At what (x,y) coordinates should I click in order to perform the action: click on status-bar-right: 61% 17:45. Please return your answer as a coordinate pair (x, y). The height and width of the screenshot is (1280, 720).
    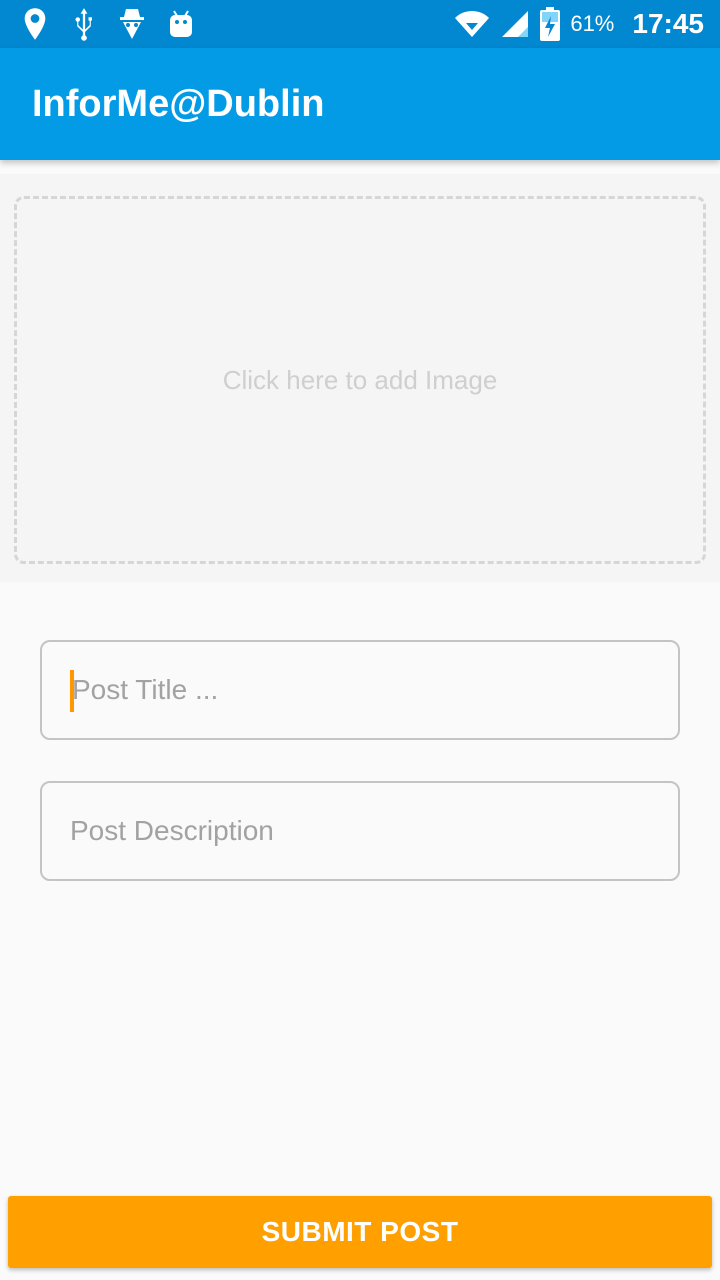
    Looking at the image, I should click on (574, 24).